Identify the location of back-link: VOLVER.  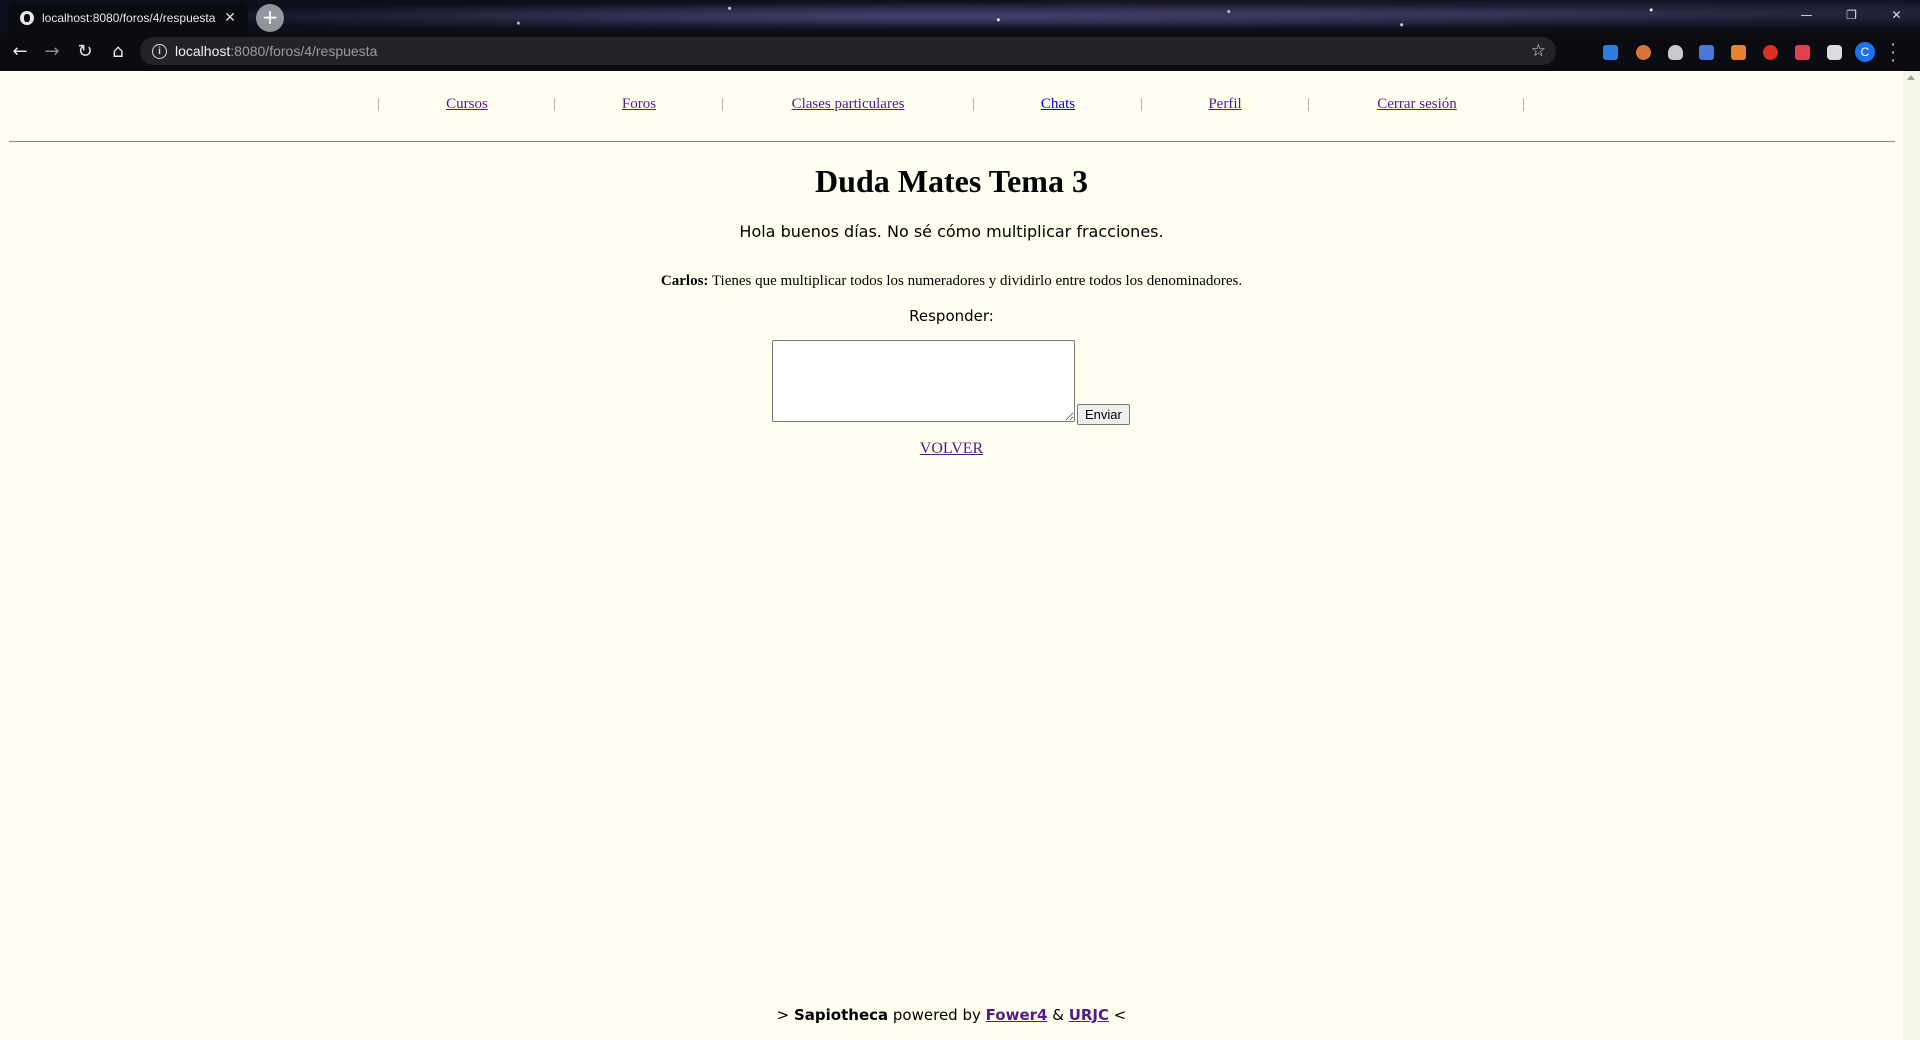
(951, 448).